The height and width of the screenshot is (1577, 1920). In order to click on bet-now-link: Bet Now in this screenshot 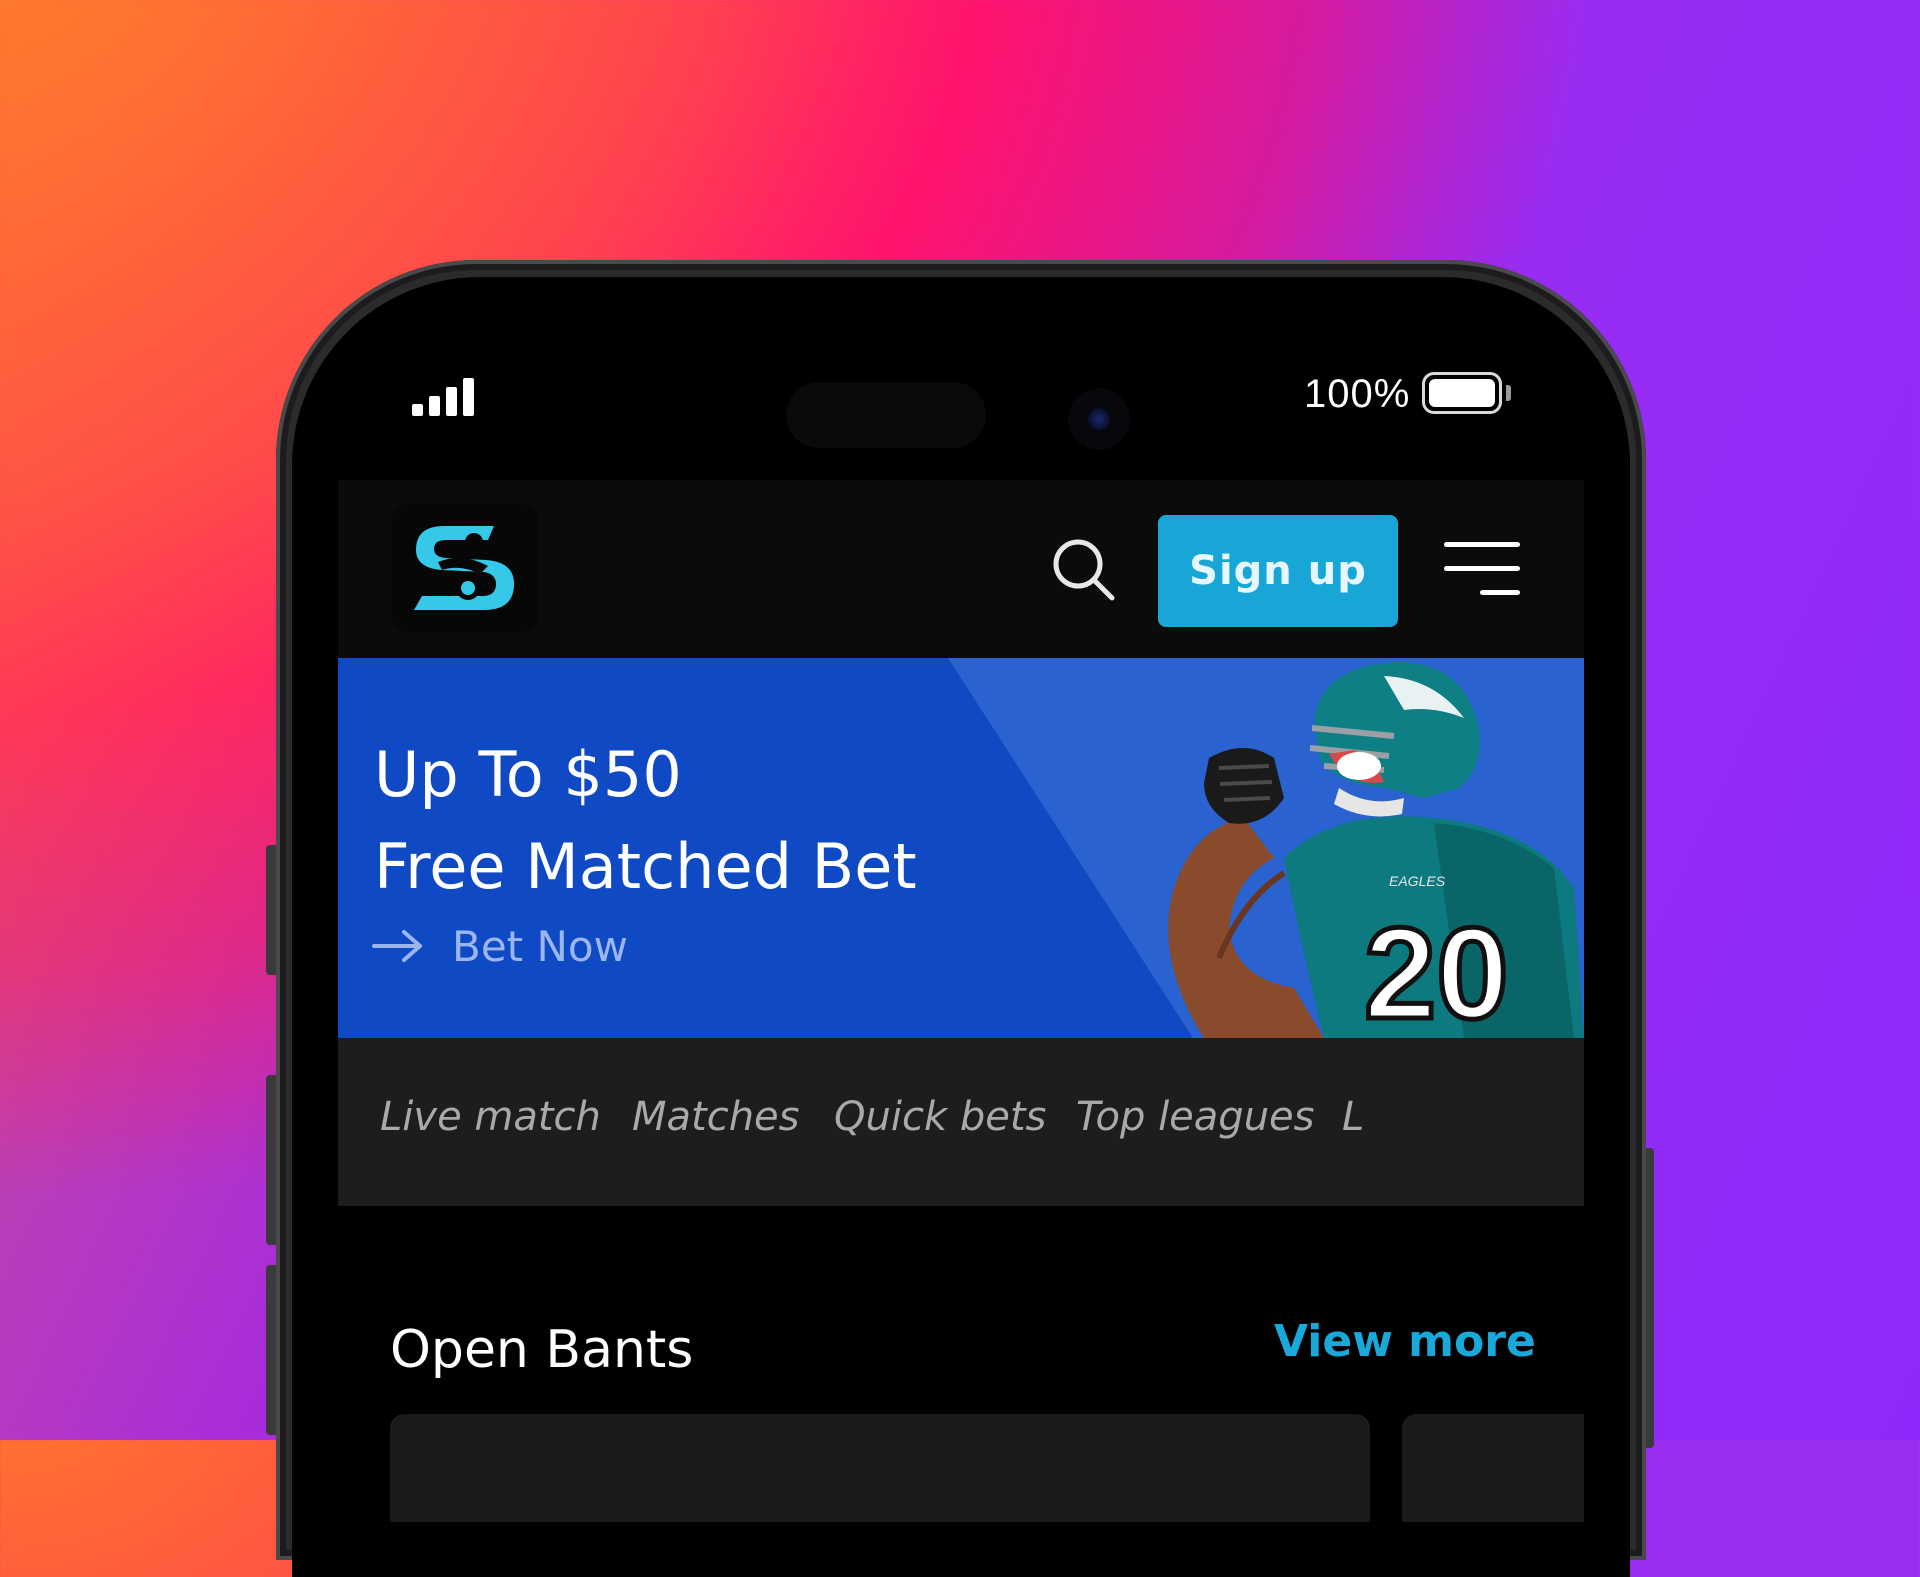, I will do `click(500, 946)`.